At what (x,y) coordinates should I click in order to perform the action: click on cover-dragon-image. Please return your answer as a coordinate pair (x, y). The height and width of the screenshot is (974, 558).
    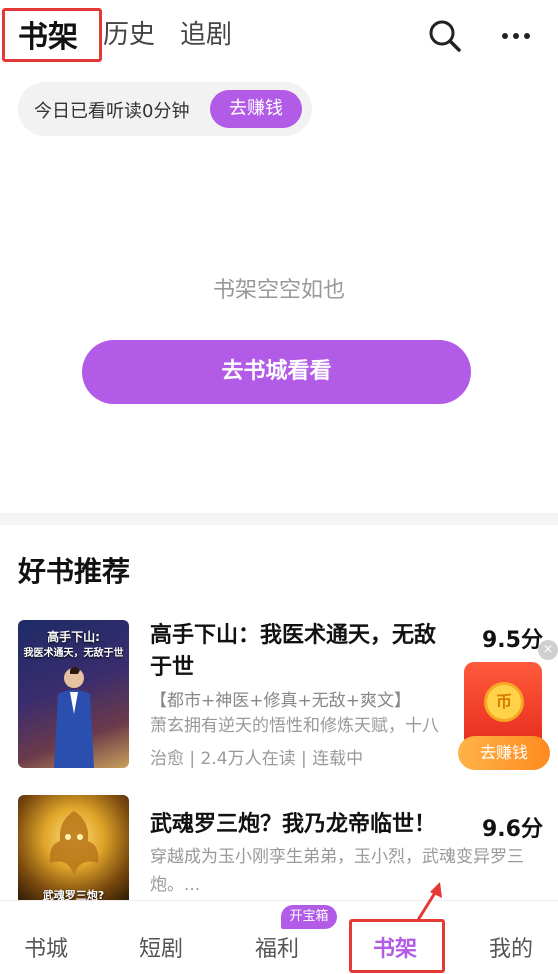
    Looking at the image, I should click on (74, 843).